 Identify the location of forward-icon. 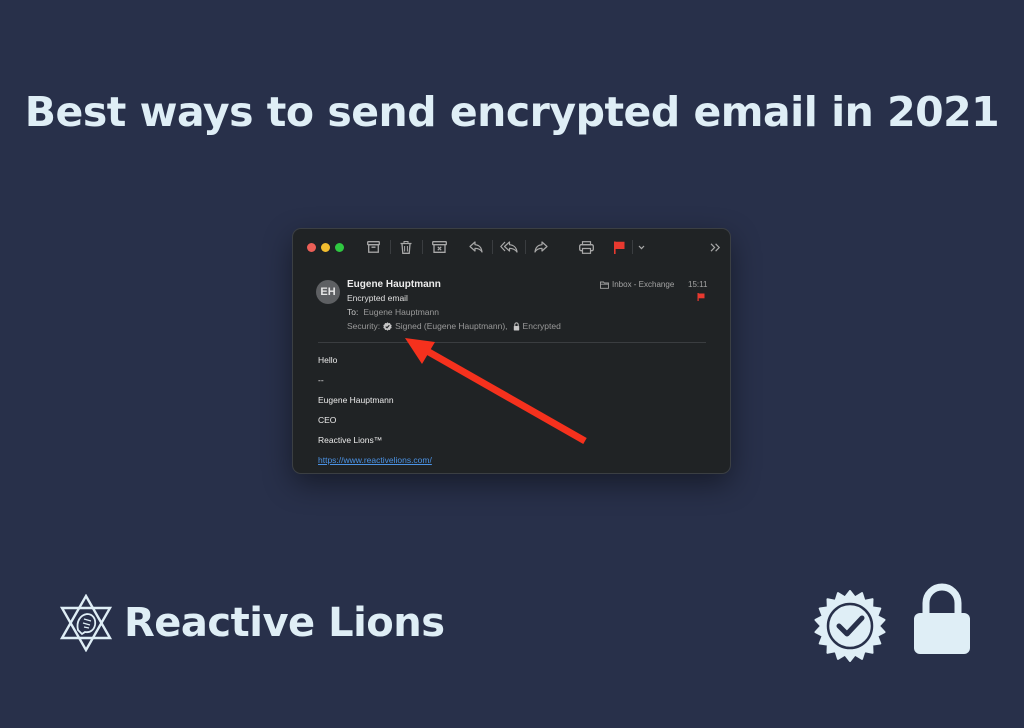
(541, 247).